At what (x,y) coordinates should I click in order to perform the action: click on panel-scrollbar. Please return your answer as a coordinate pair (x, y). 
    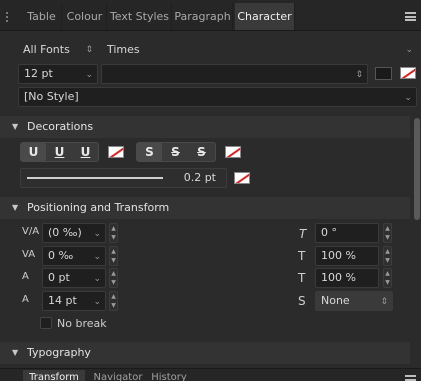
    Looking at the image, I should click on (417, 169).